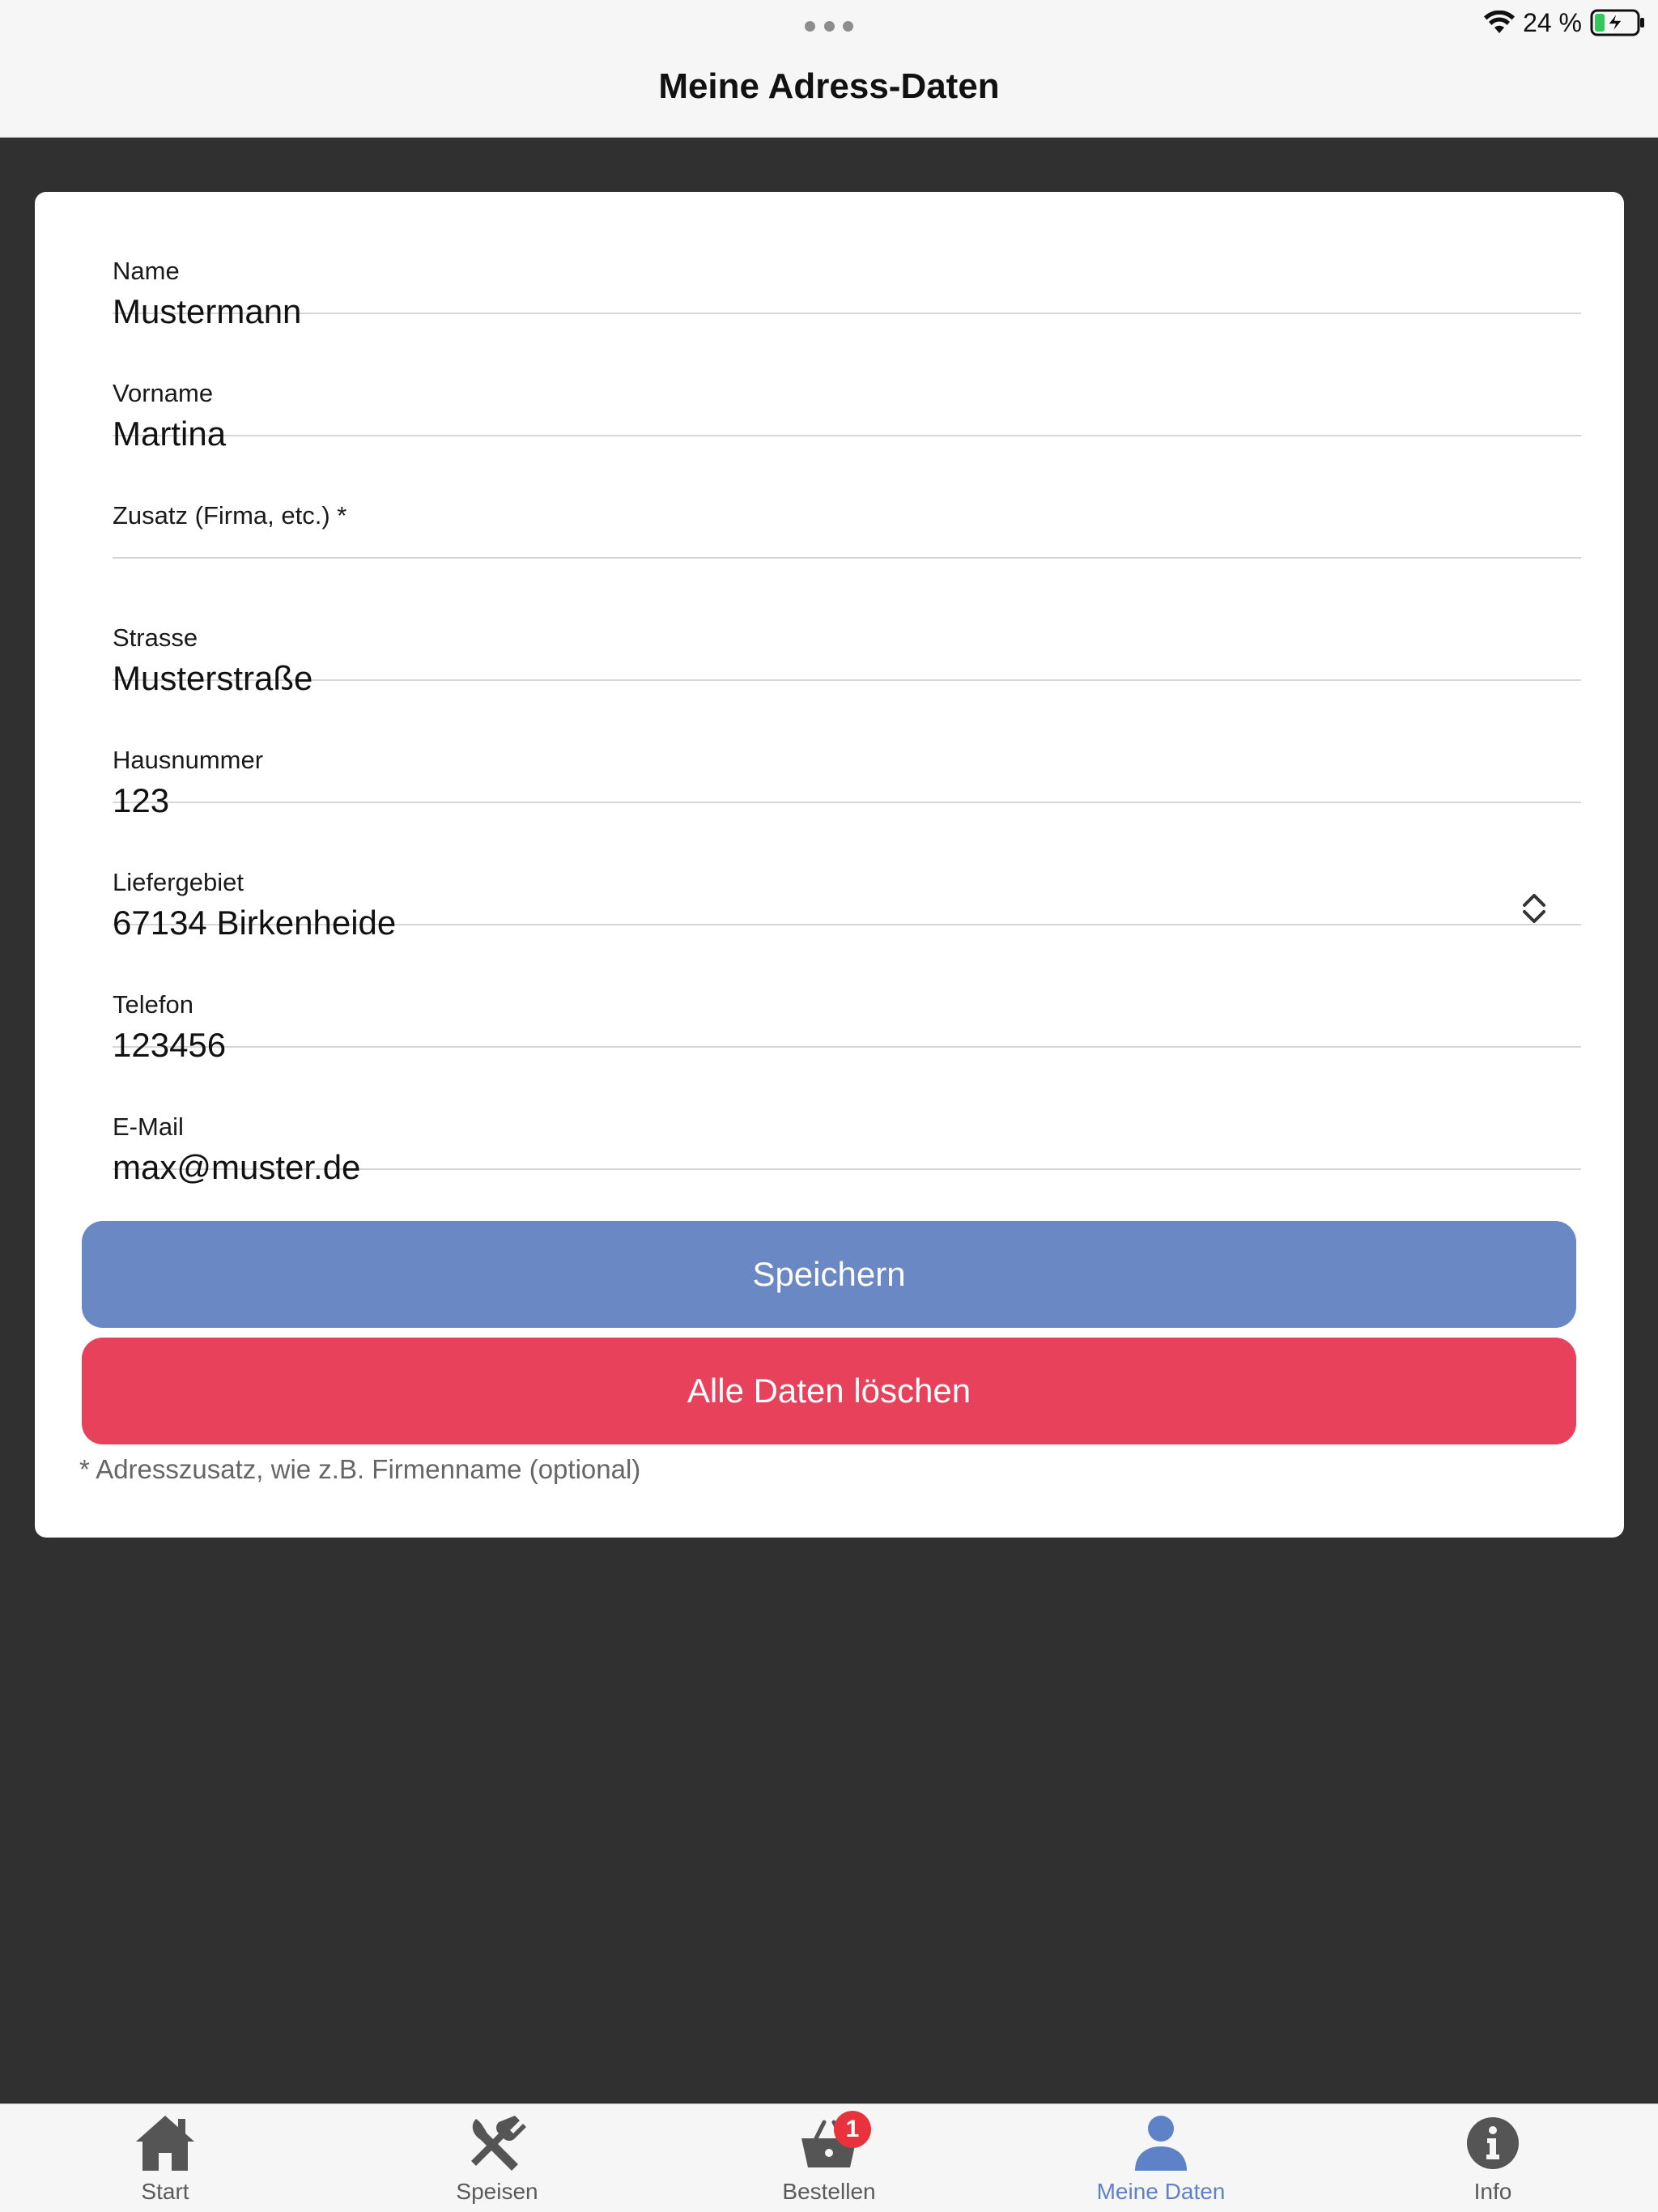  What do you see at coordinates (829, 1391) in the screenshot?
I see `delete-all-data-button: Alle Daten löschen` at bounding box center [829, 1391].